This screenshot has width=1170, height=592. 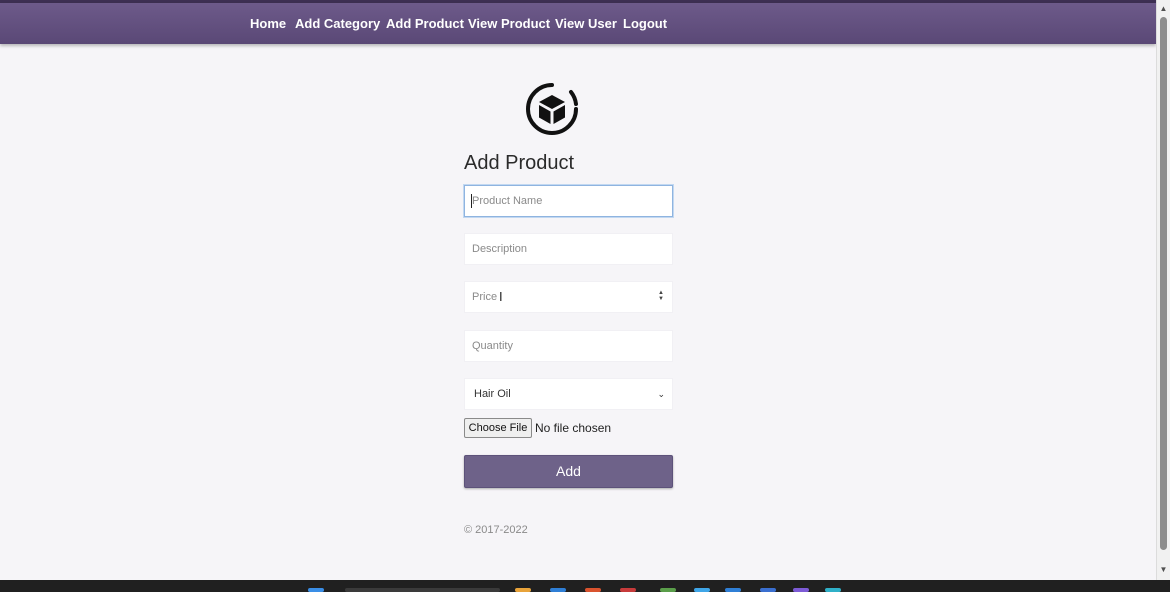 I want to click on ibeam-cursor-icon: I, so click(x=501, y=296).